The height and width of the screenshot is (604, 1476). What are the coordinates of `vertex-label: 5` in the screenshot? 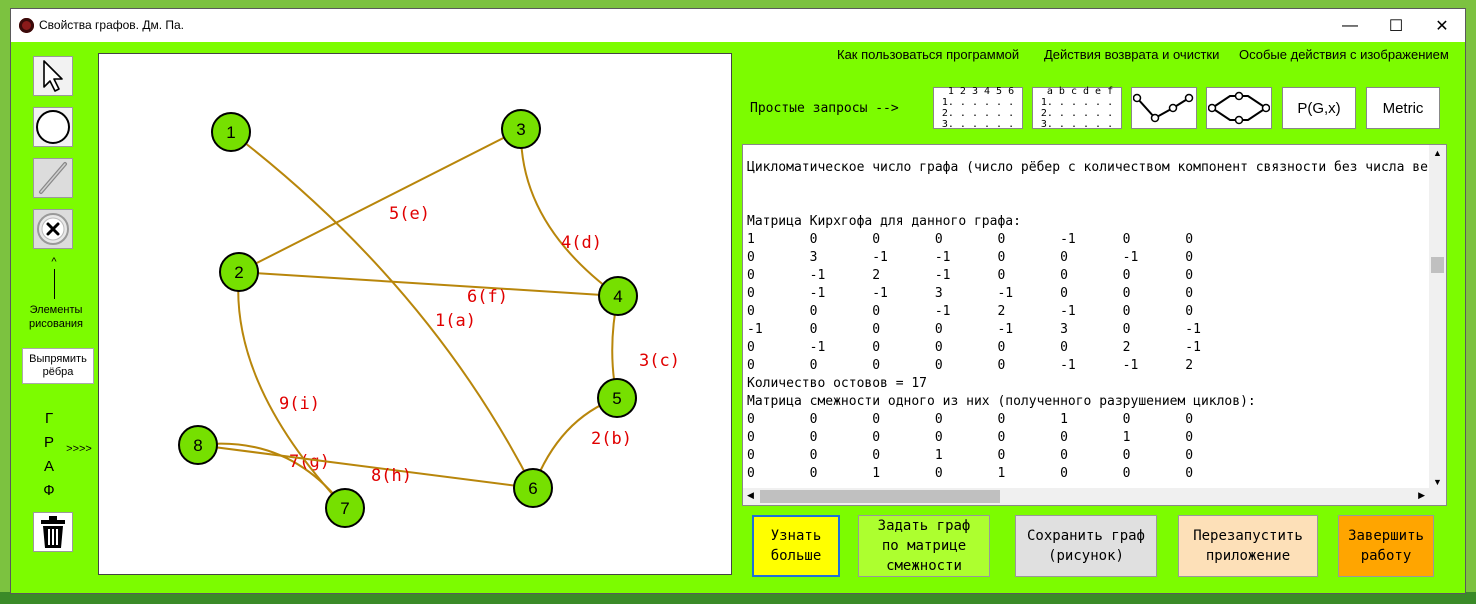 It's located at (616, 398).